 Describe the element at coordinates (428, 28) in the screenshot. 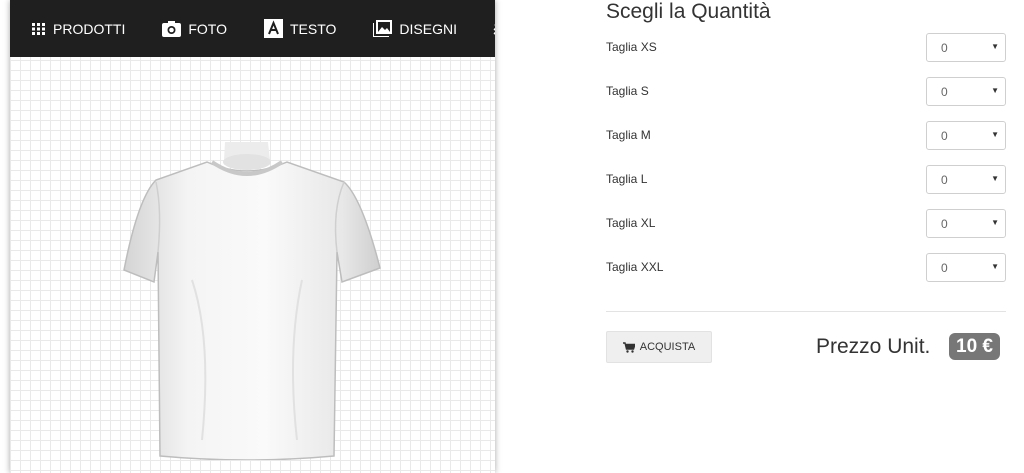

I see `tool-drawings-label: DISEGNI` at that location.